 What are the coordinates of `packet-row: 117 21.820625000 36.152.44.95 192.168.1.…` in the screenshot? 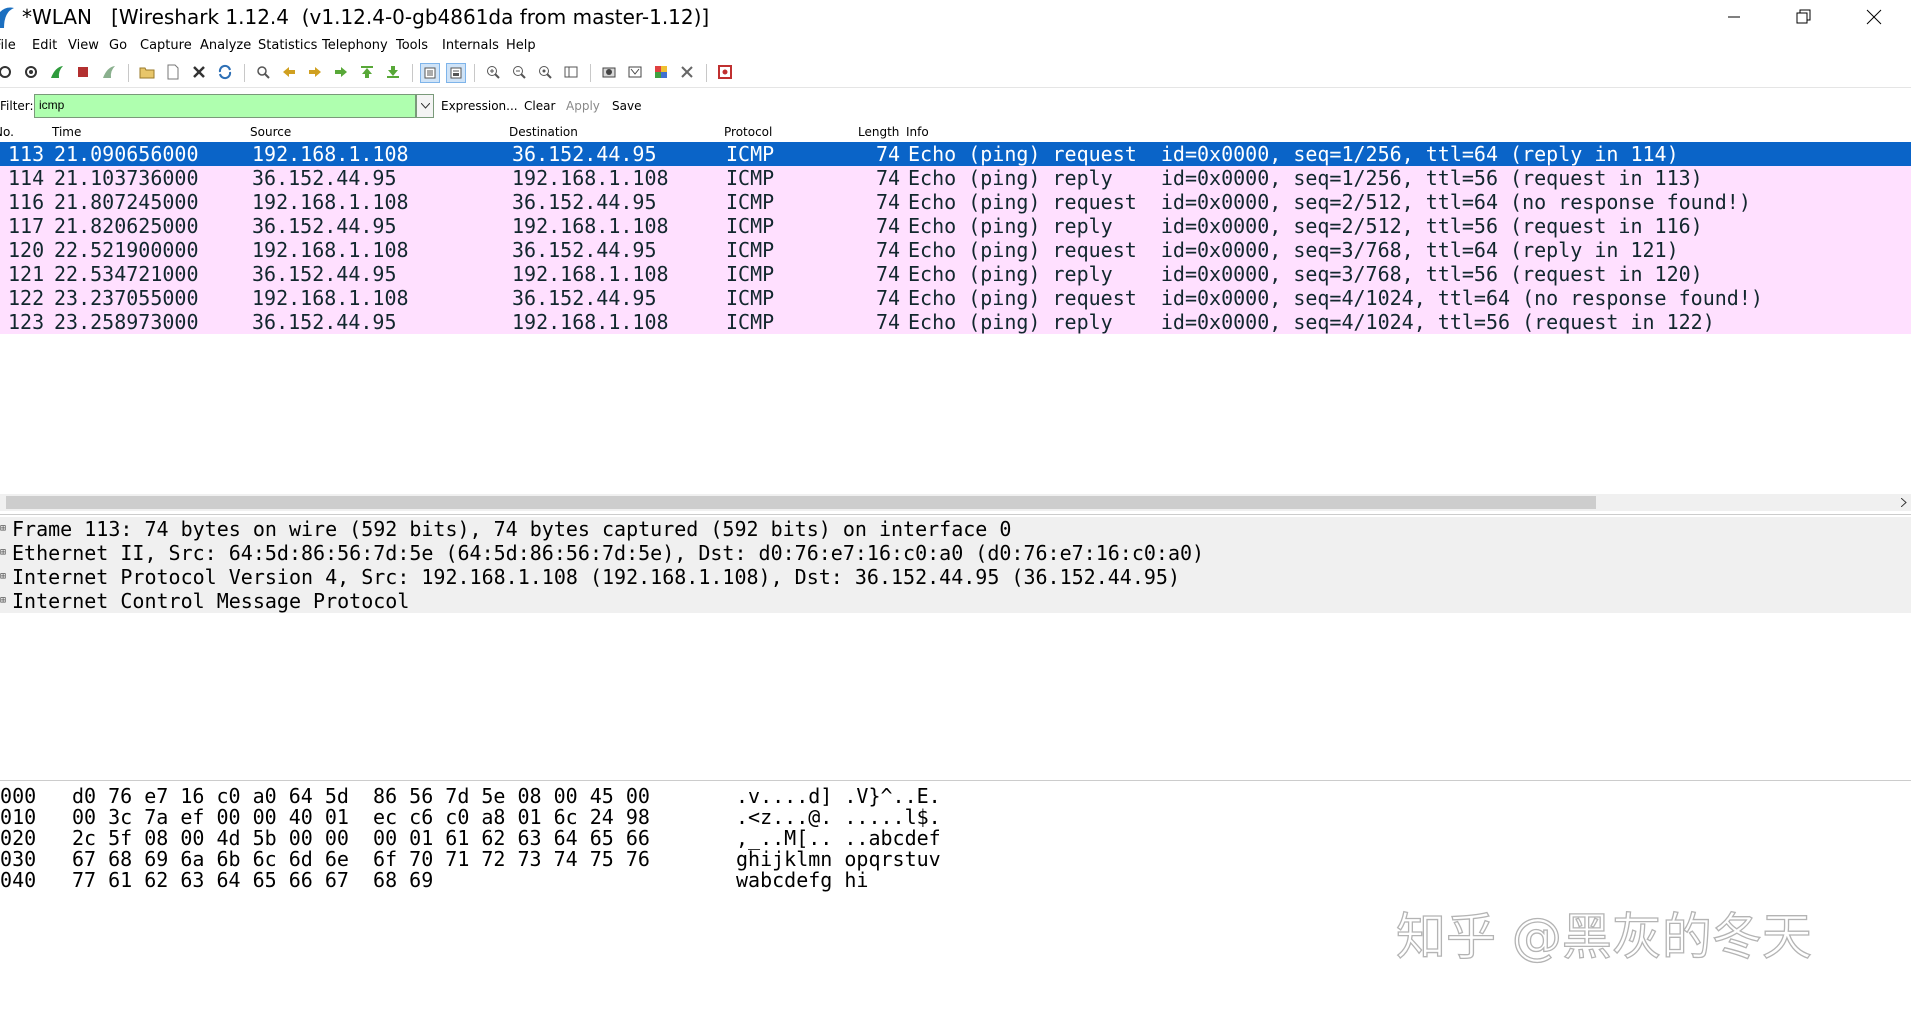 It's located at (955, 226).